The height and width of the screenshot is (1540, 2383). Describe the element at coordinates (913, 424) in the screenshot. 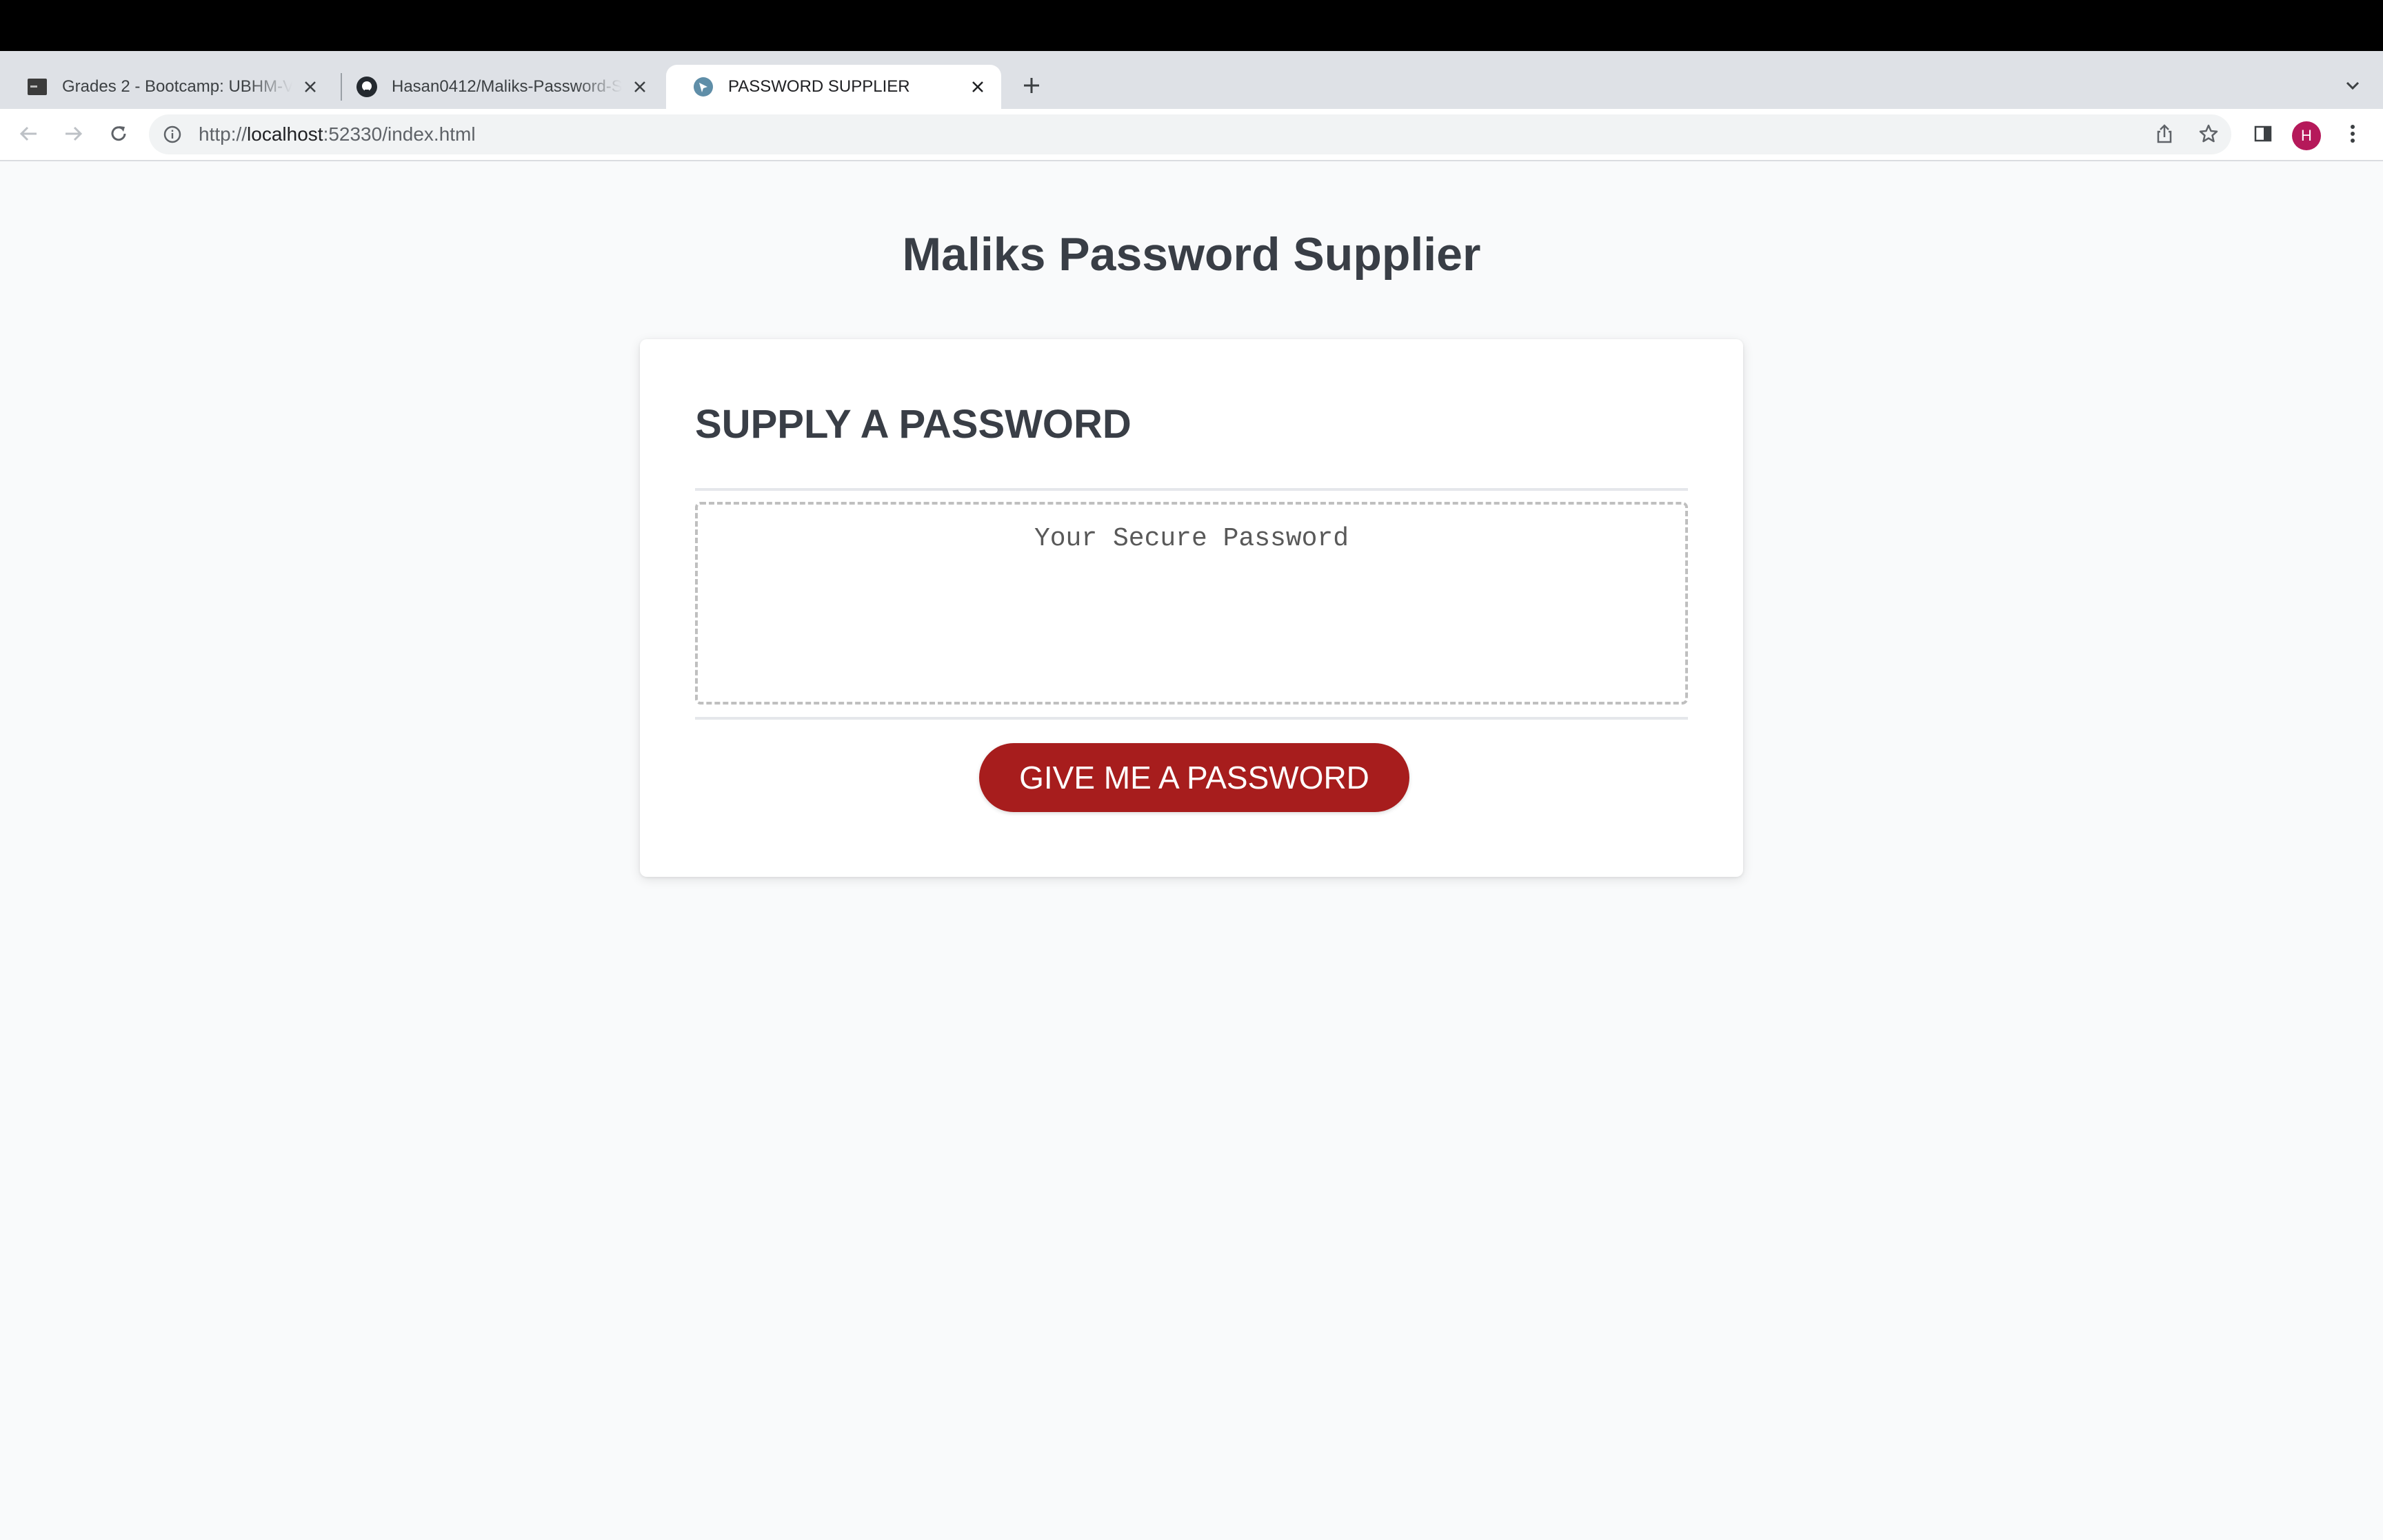

I see `card-header: SUPPLY A PASSWORD` at that location.